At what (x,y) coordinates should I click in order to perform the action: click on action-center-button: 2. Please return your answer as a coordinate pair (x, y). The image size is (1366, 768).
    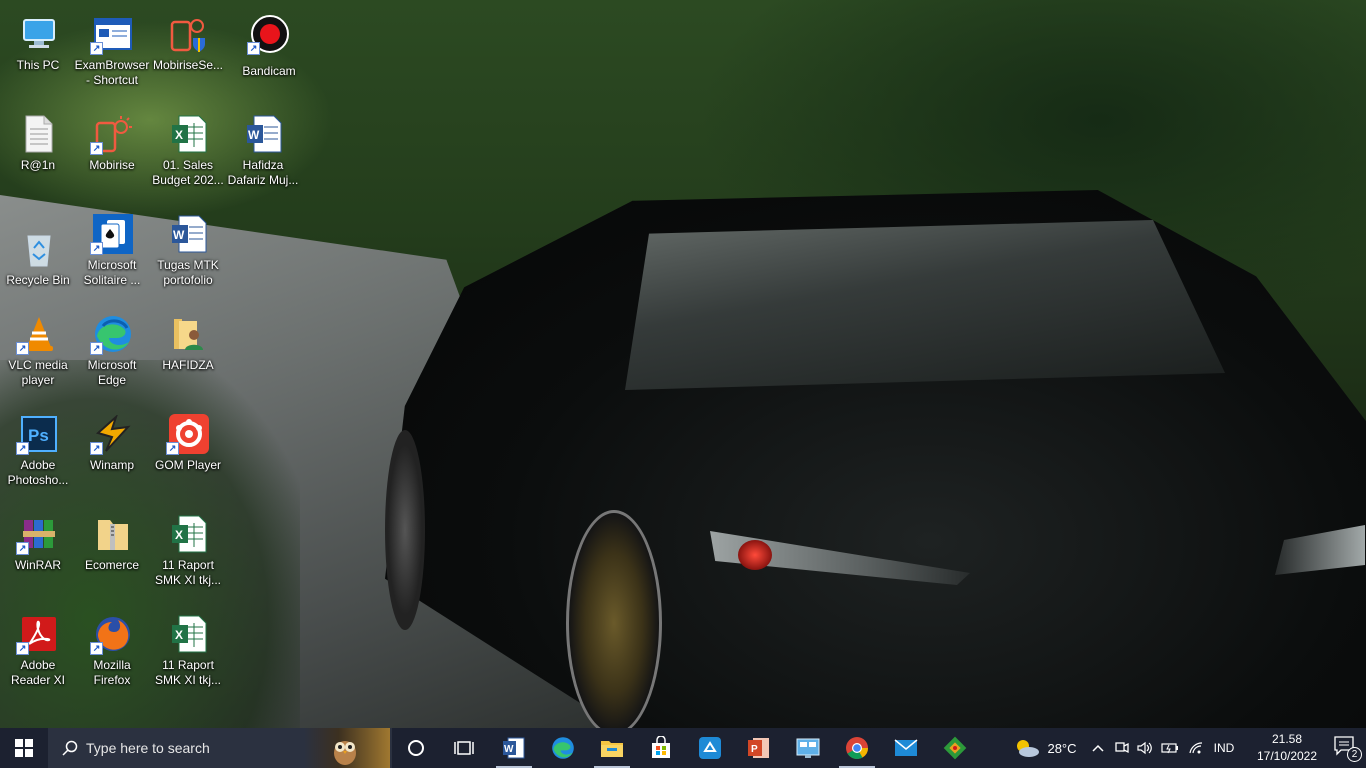
    Looking at the image, I should click on (1348, 749).